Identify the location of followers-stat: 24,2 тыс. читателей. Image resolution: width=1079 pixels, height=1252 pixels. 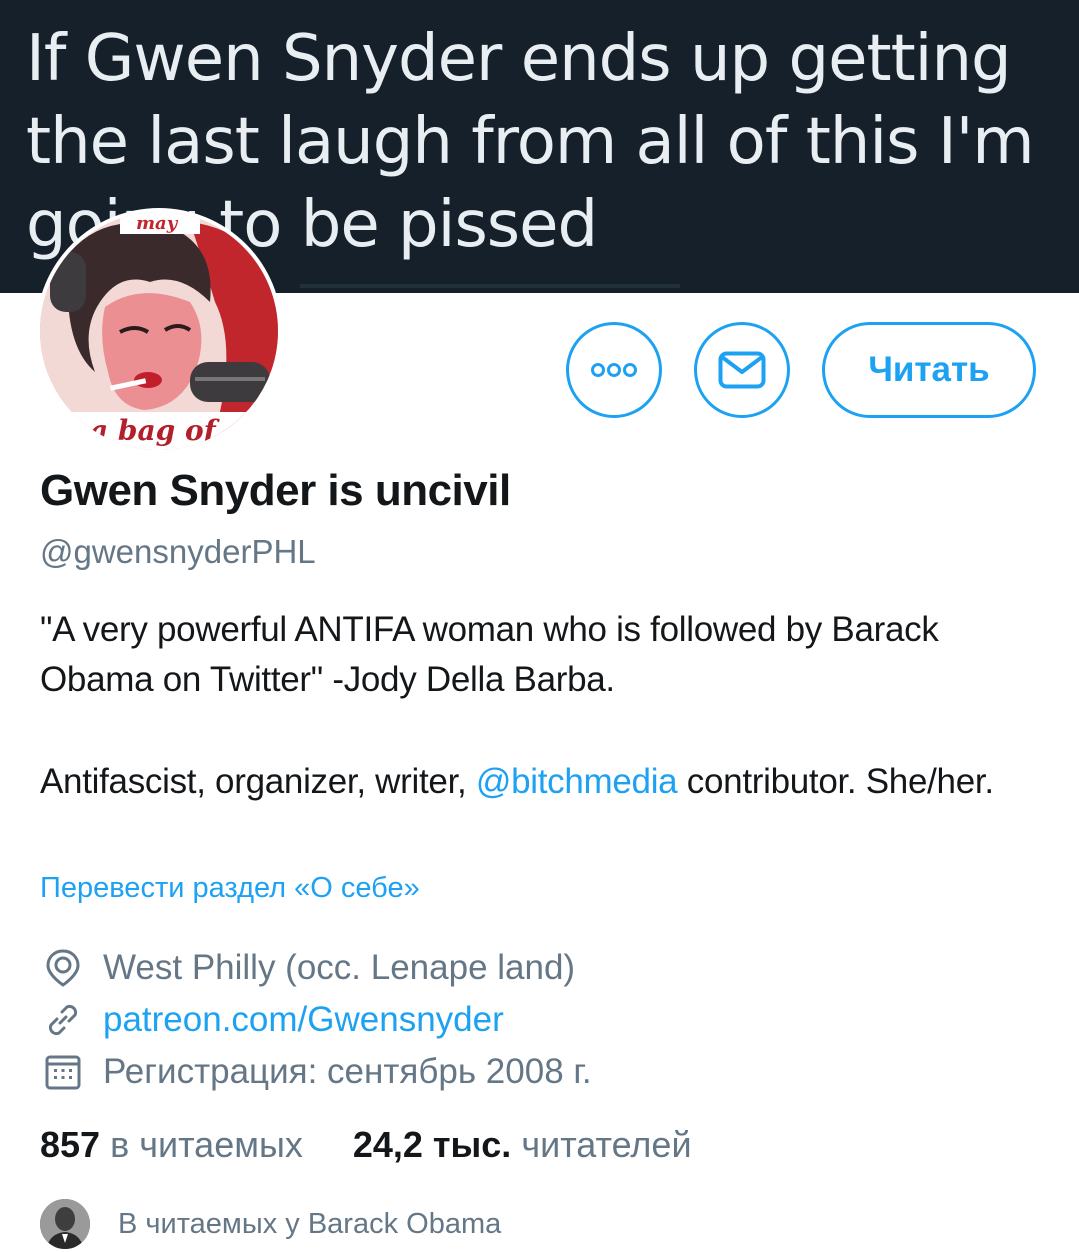
(522, 1145).